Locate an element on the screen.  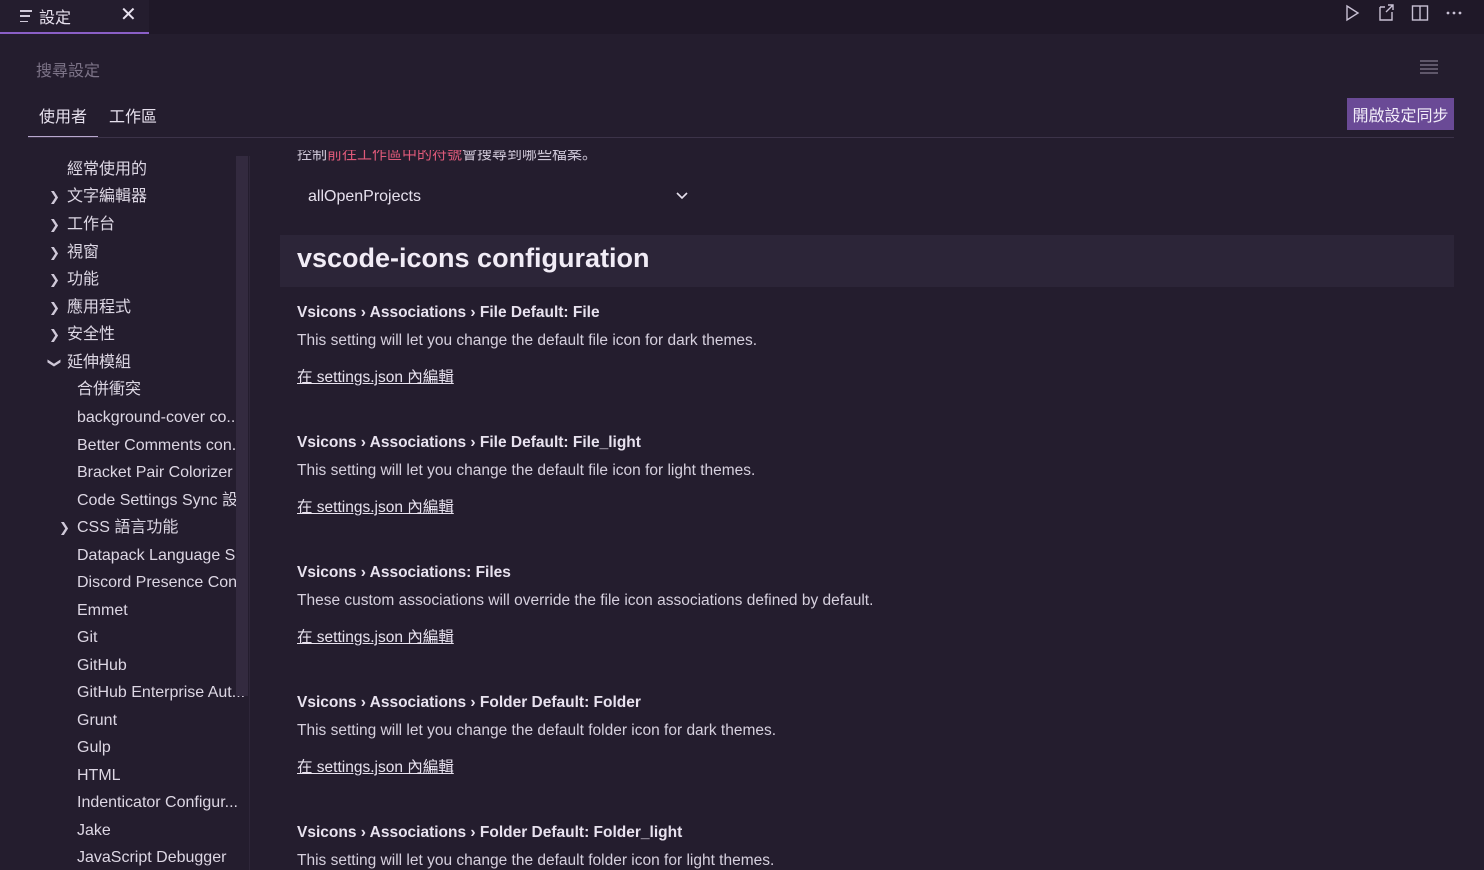
toc-item-css: ❯ CSS 語言功能 is located at coordinates (119, 528).